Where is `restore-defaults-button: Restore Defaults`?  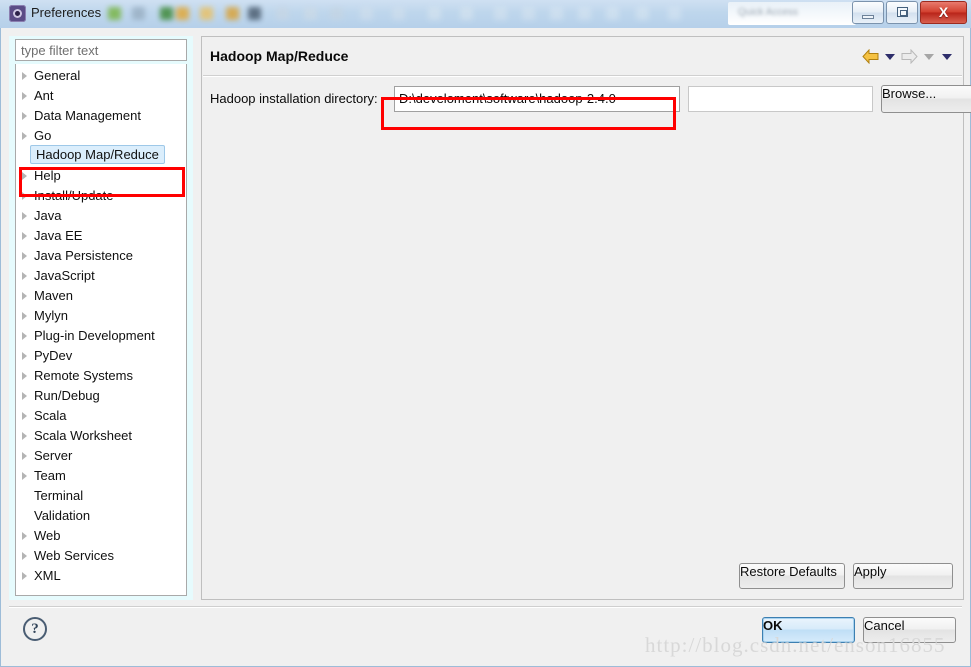
restore-defaults-button: Restore Defaults is located at coordinates (792, 576).